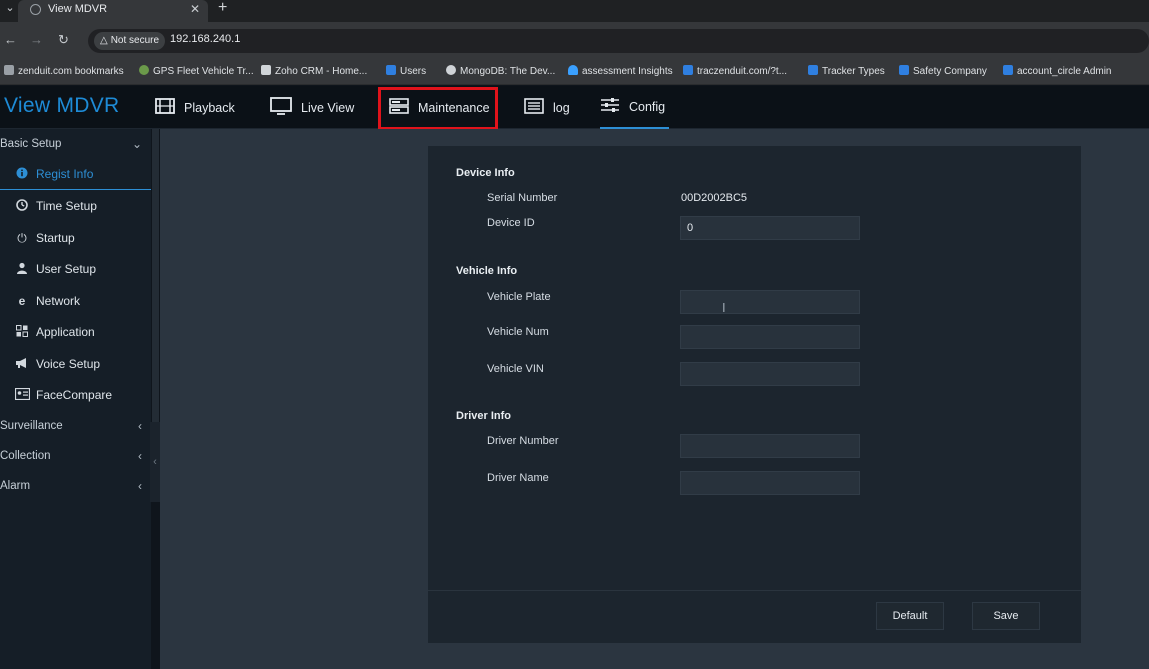 Image resolution: width=1149 pixels, height=669 pixels. I want to click on driver-name-input, so click(770, 483).